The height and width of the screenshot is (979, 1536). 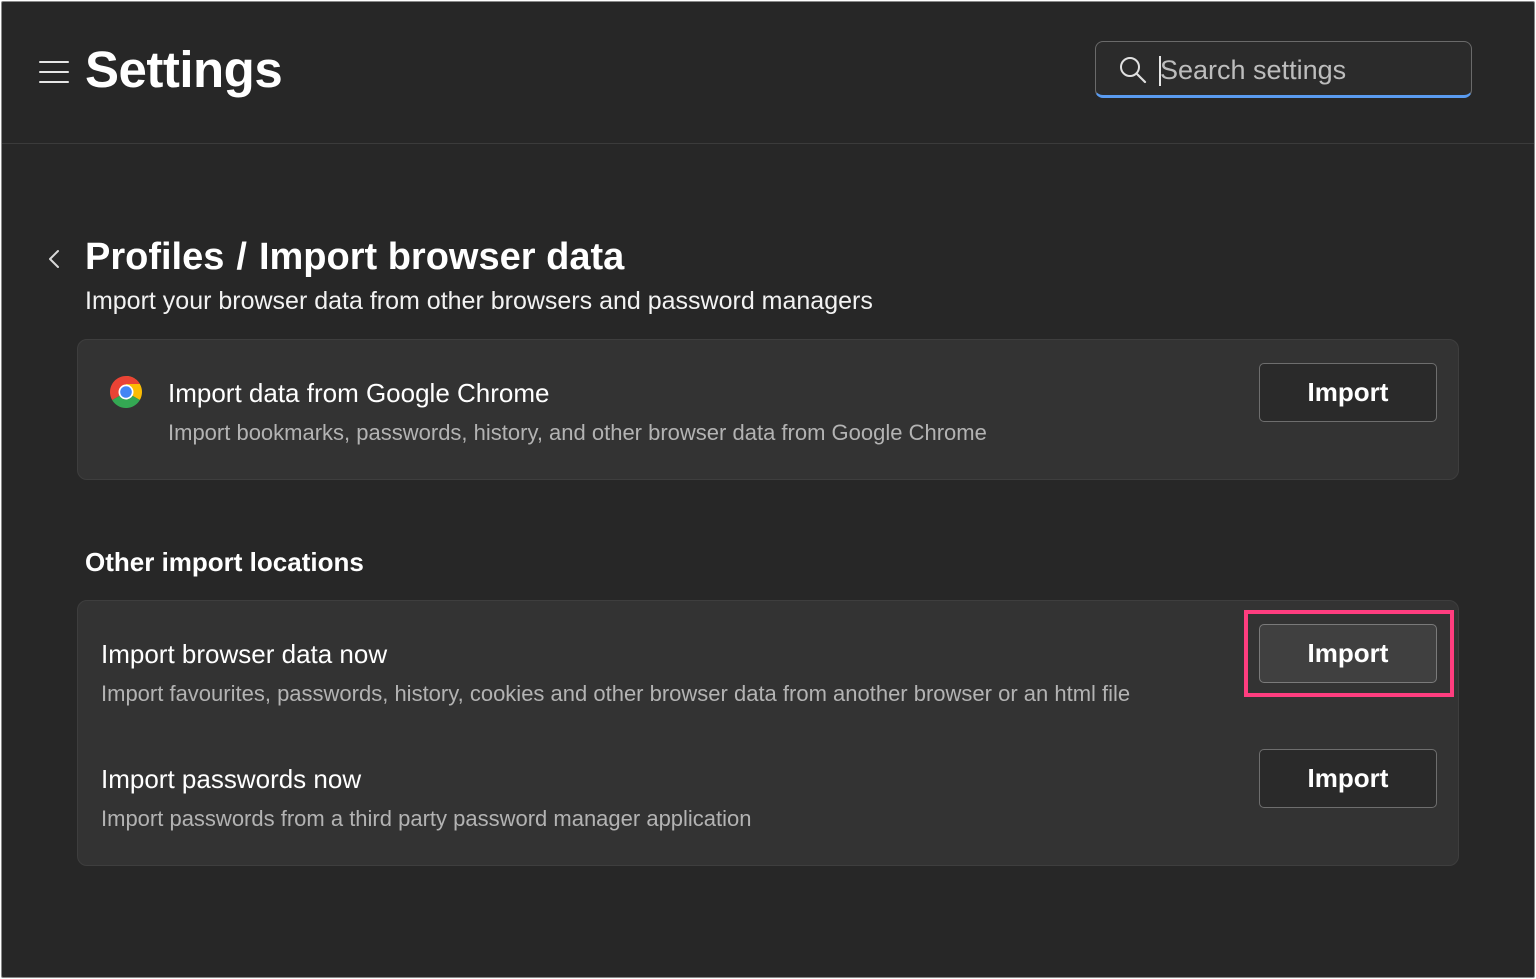 I want to click on back-chevron-icon, so click(x=54, y=259).